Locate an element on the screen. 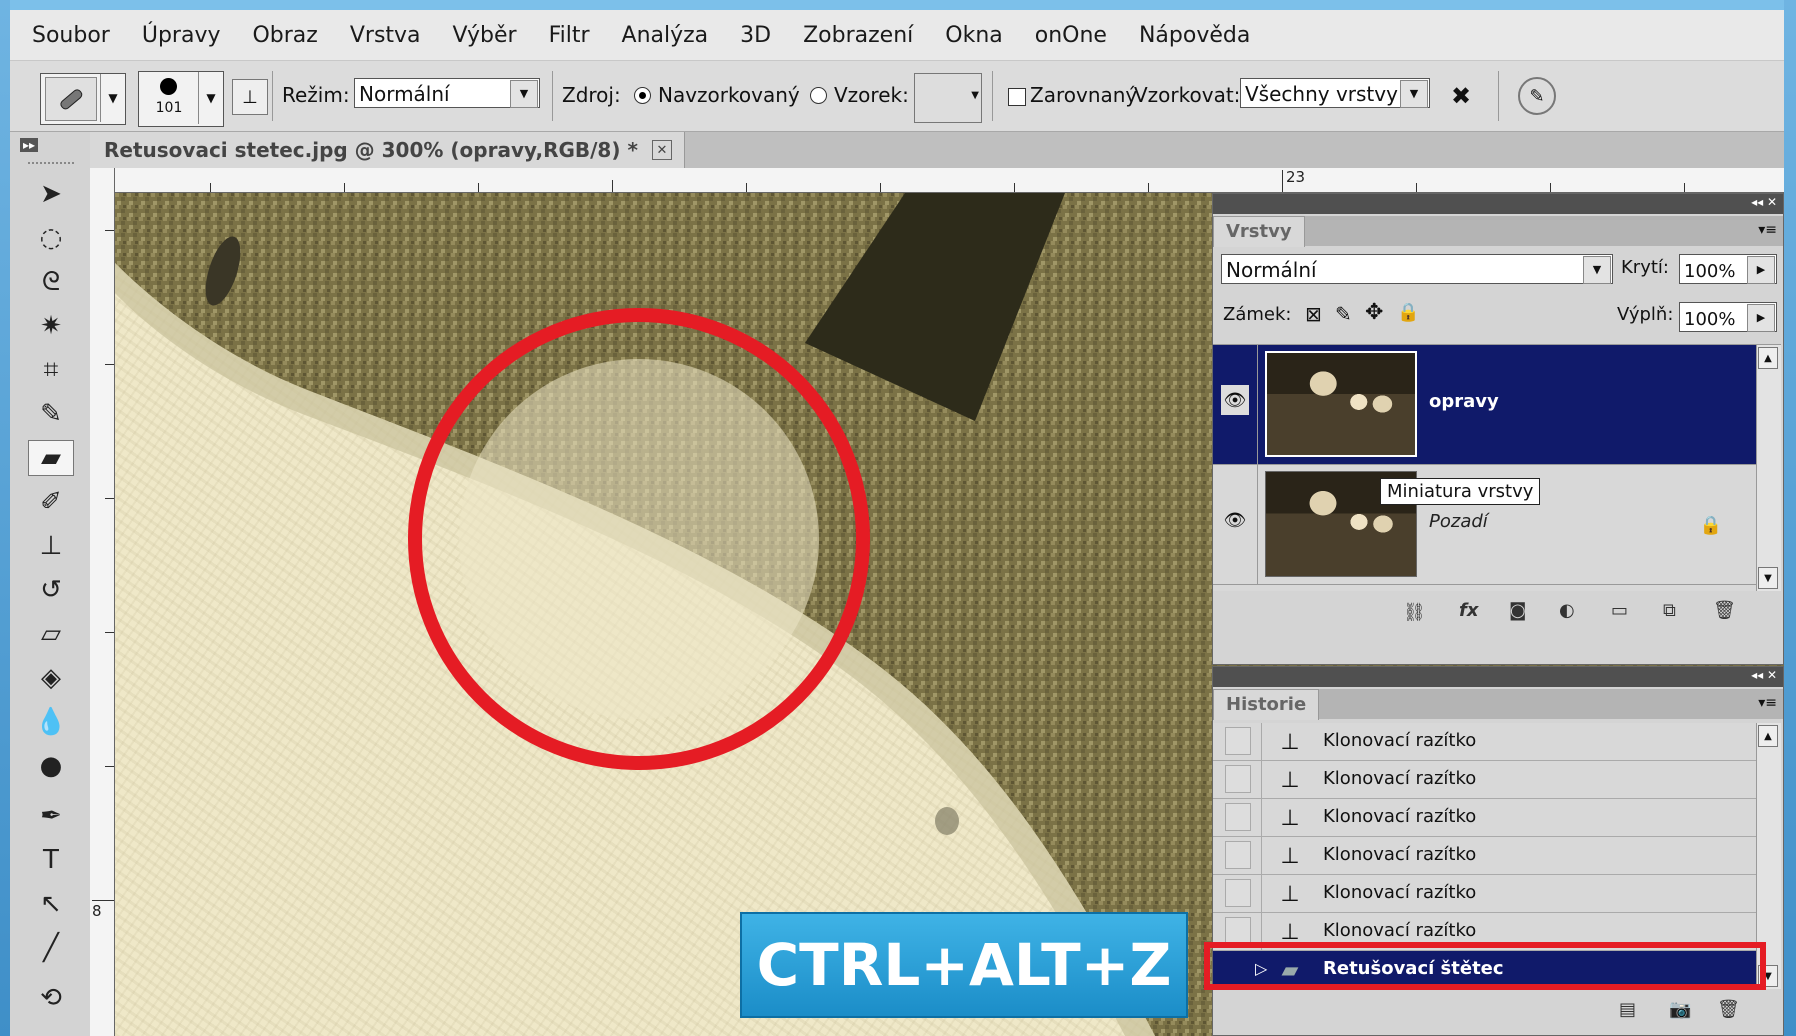  aligned-checkbox is located at coordinates (1017, 97).